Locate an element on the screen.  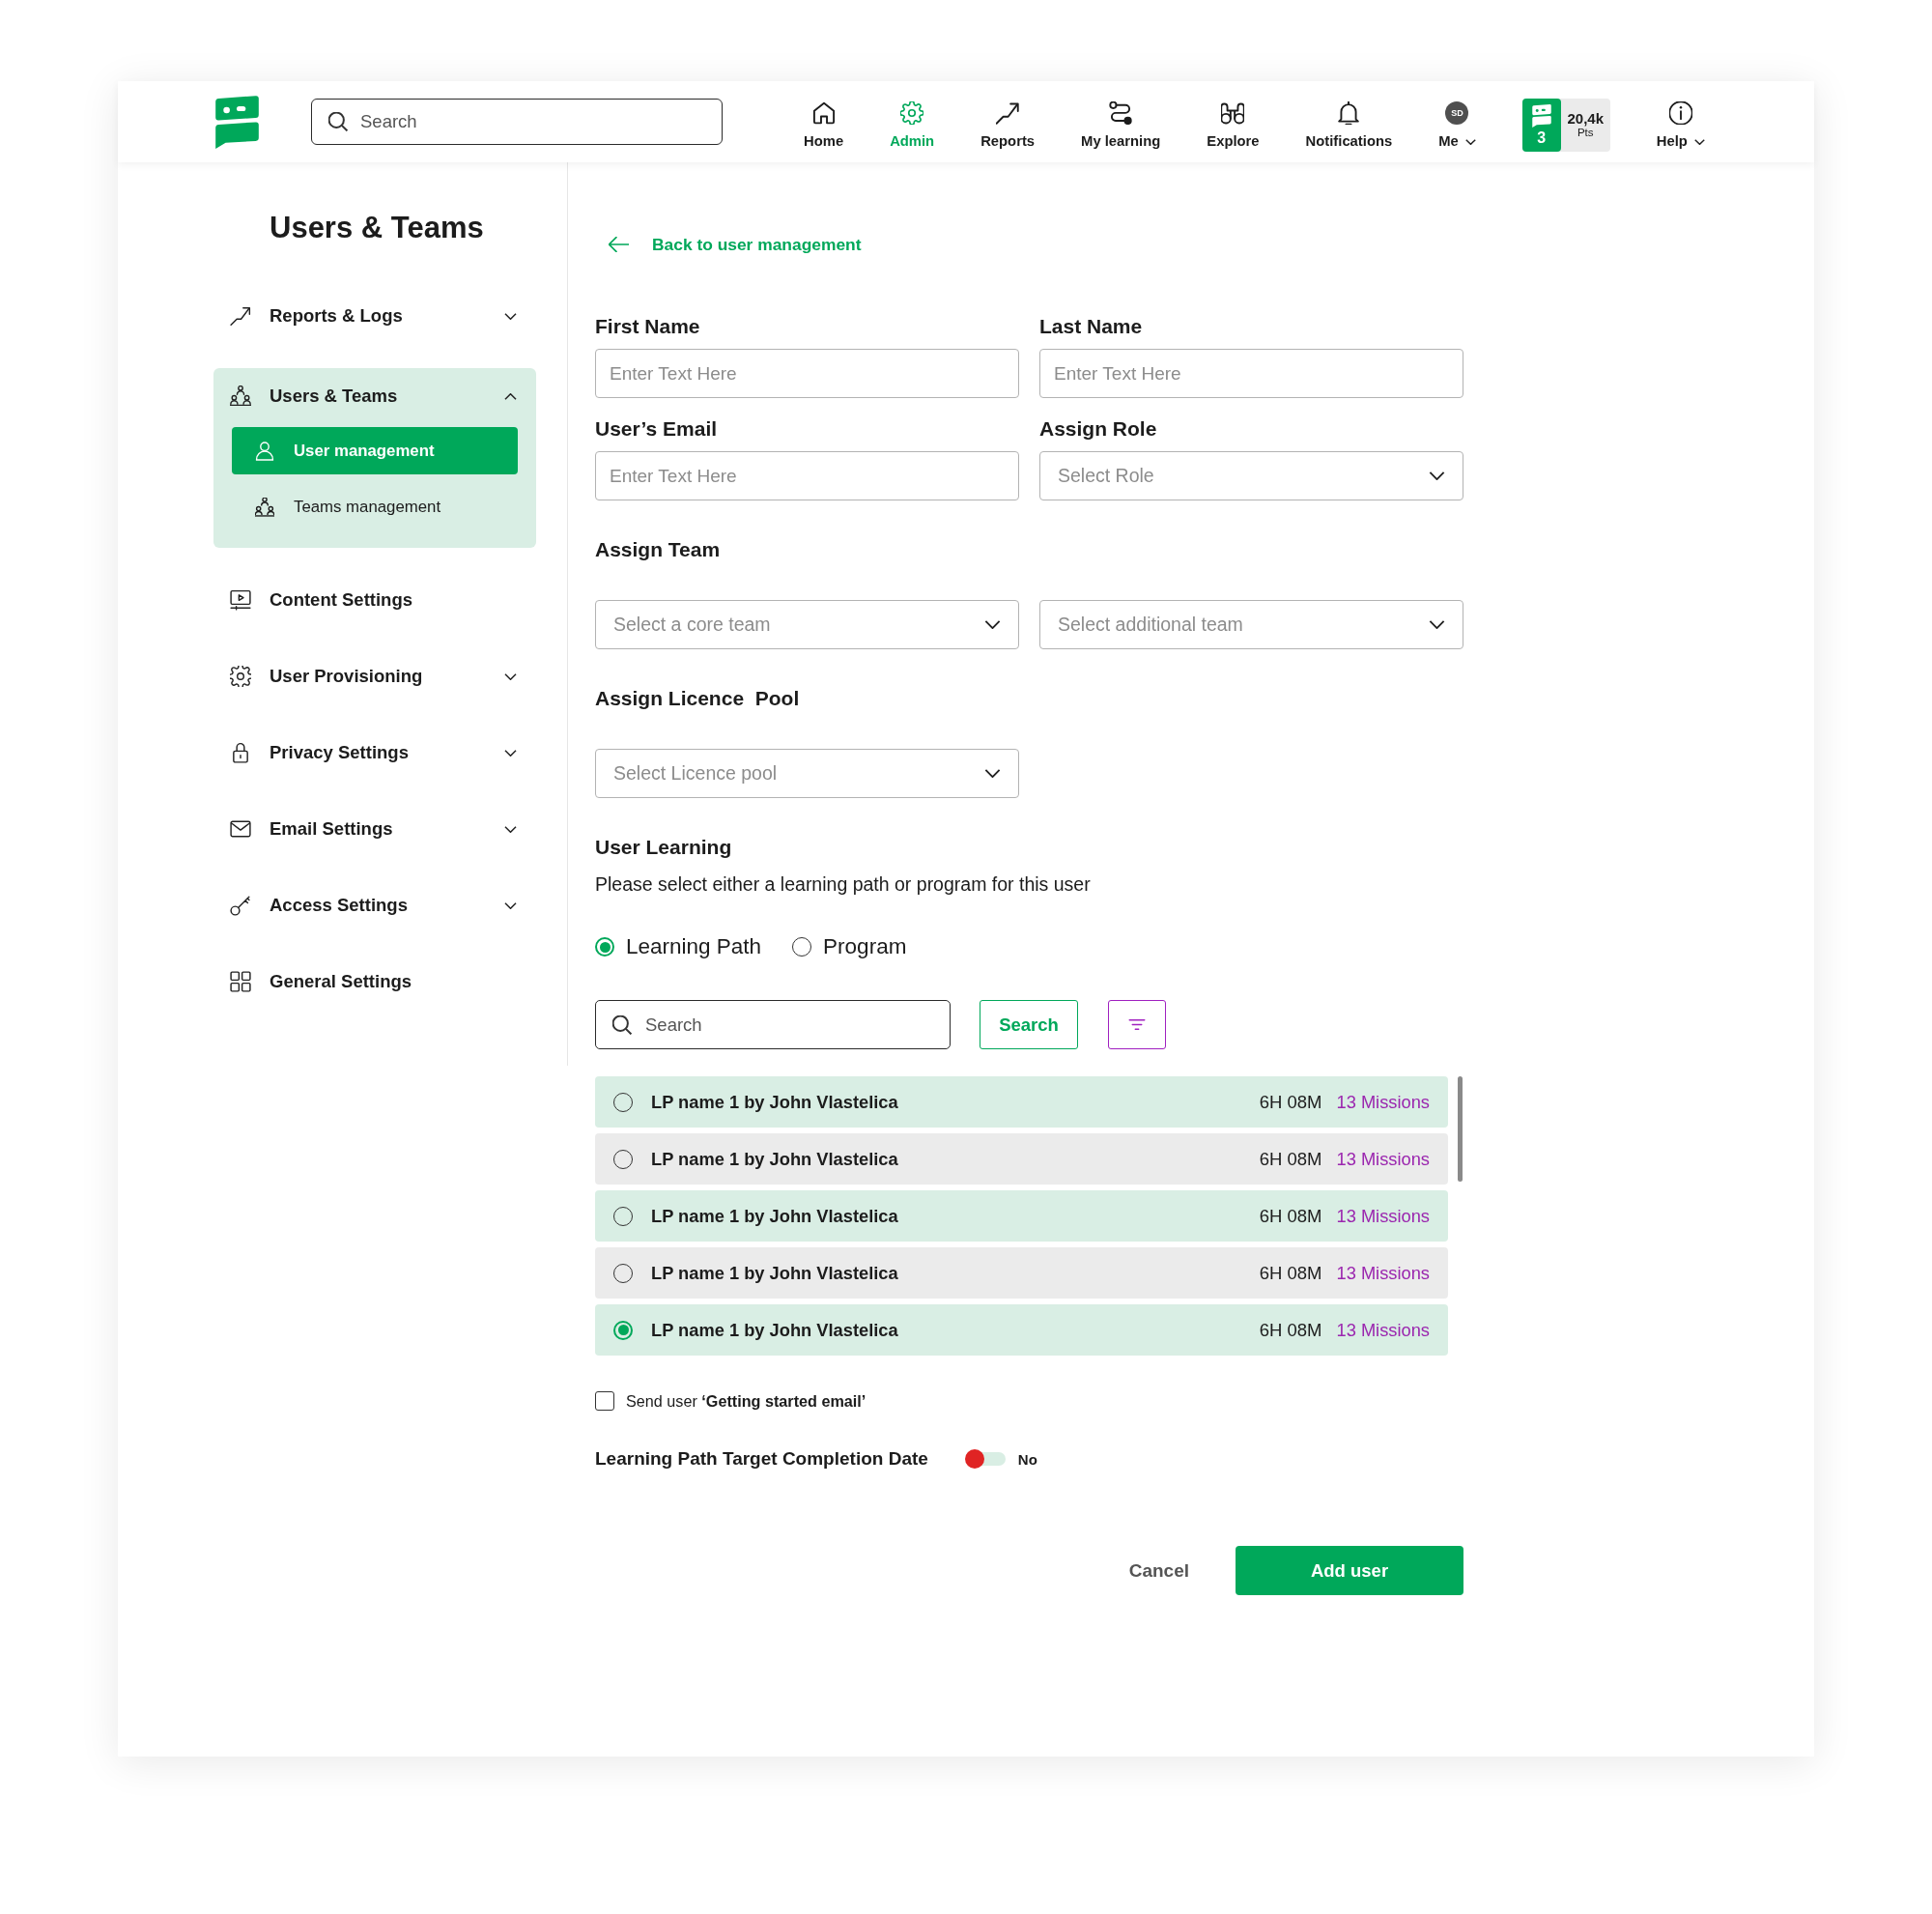
checkbox is located at coordinates (604, 1401).